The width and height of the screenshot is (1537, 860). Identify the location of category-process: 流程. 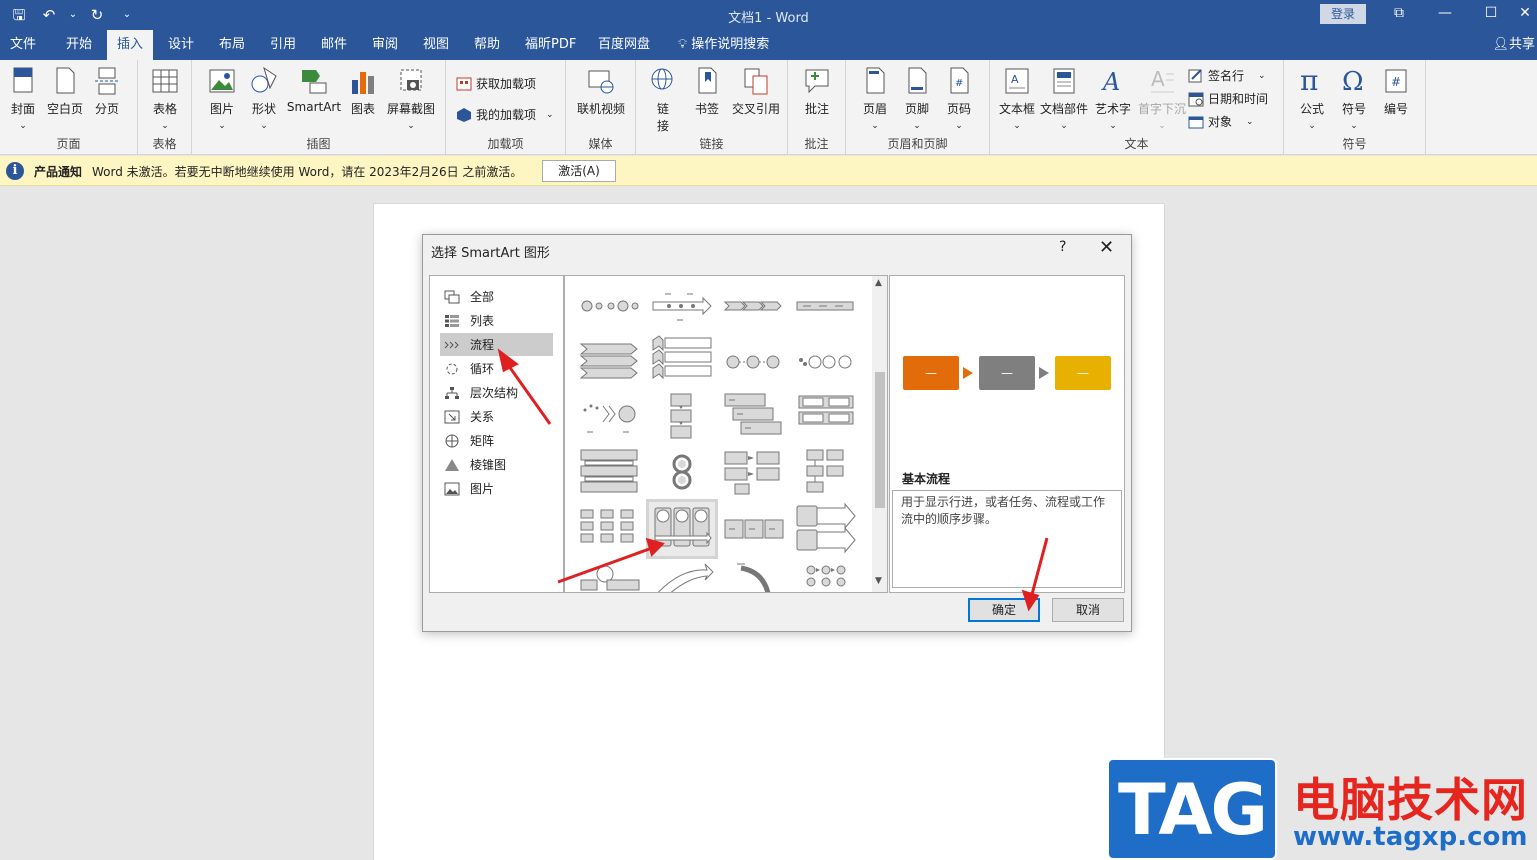
(496, 344).